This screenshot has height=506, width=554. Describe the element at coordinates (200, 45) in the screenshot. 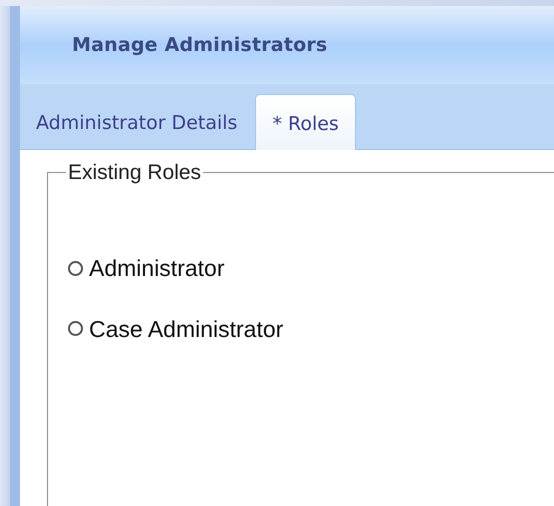

I see `page-title: Manage Administrators` at that location.